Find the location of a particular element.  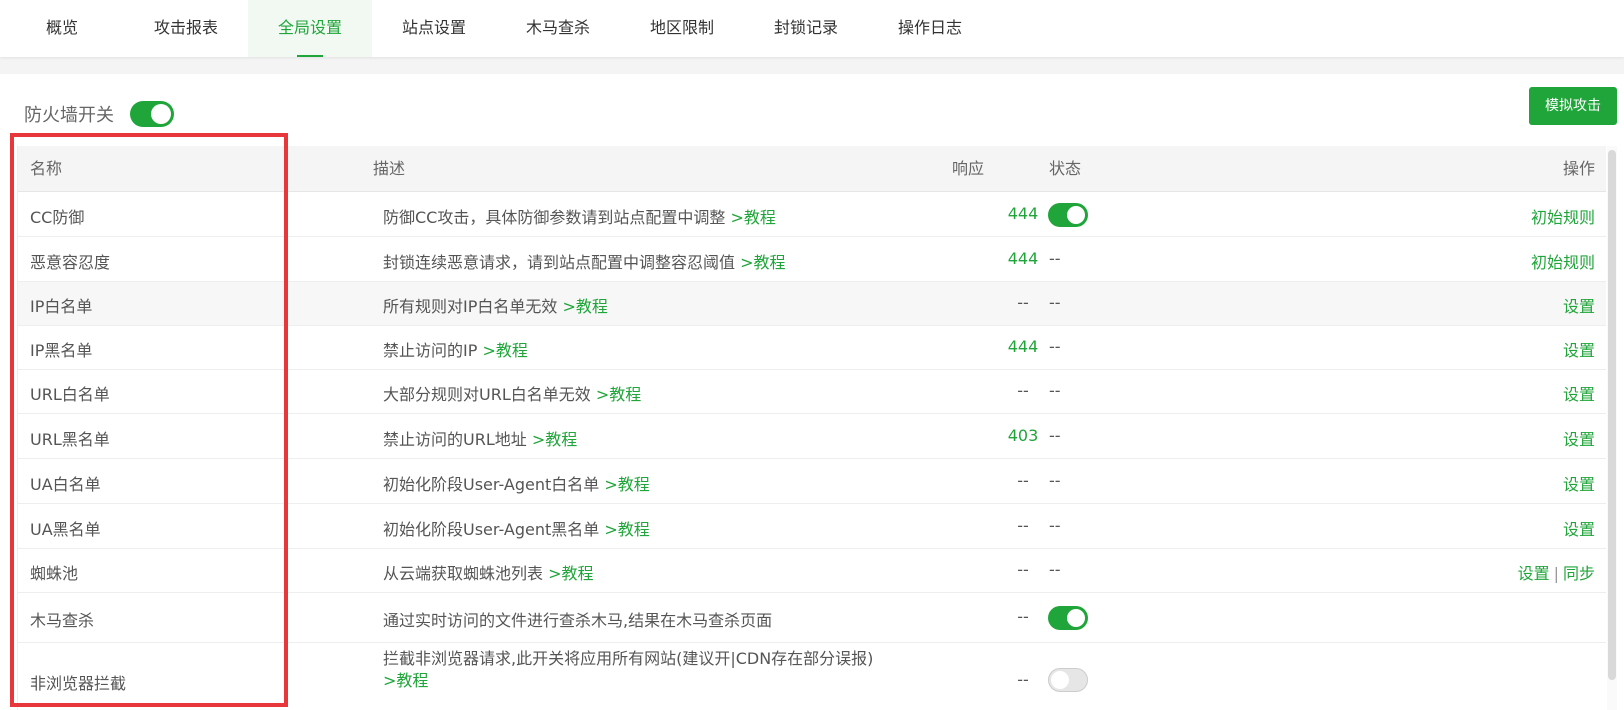

rule-description-text: 通过实时访问的文件进行查杀木马,结果在木马查杀页面 is located at coordinates (578, 620).